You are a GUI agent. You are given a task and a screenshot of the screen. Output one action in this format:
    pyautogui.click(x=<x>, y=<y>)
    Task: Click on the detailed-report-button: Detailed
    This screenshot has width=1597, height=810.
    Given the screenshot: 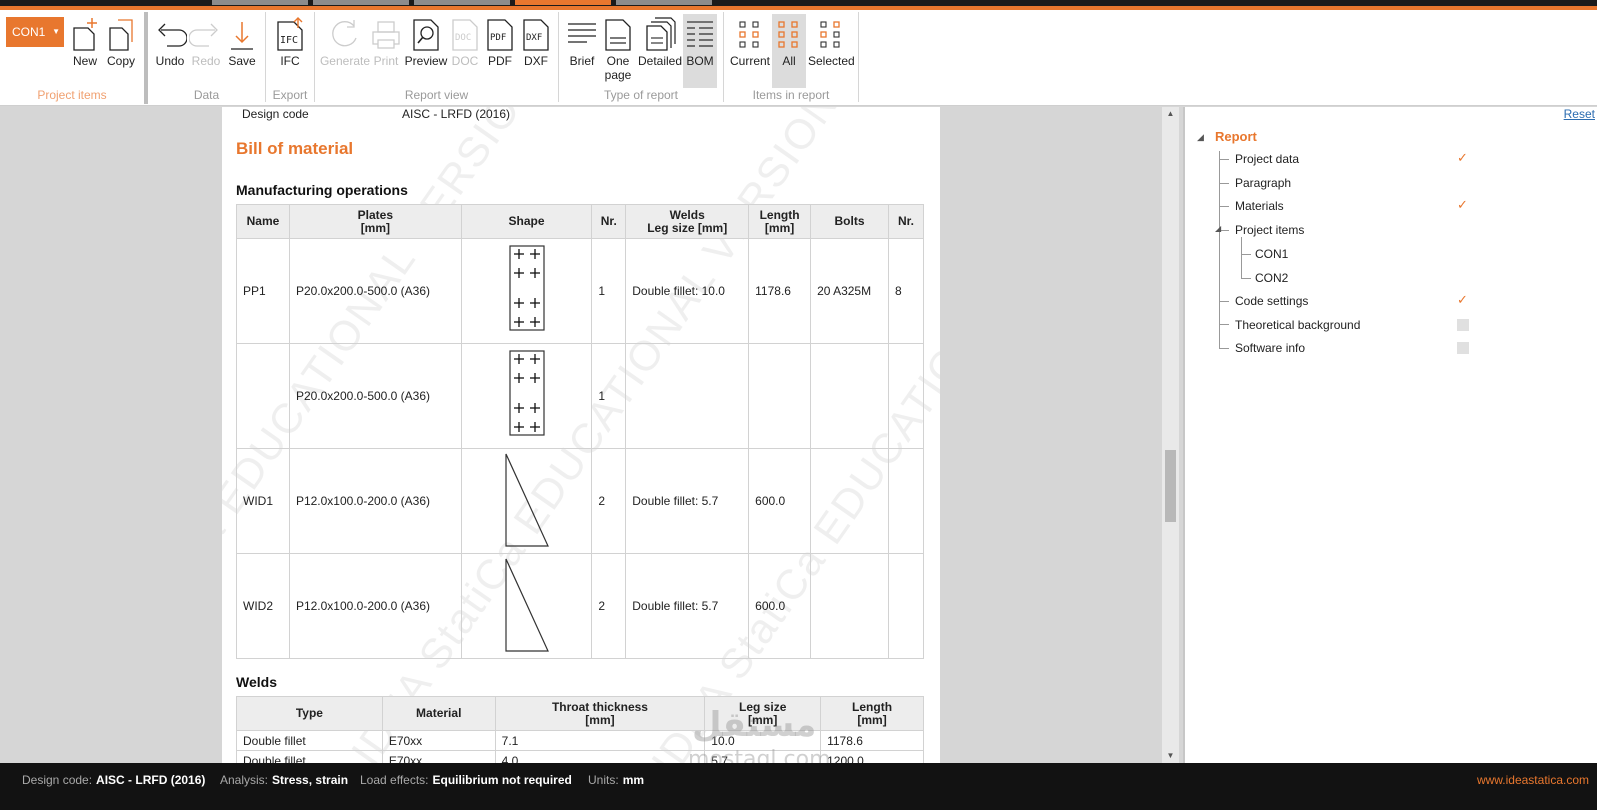 What is the action you would take?
    pyautogui.click(x=660, y=42)
    